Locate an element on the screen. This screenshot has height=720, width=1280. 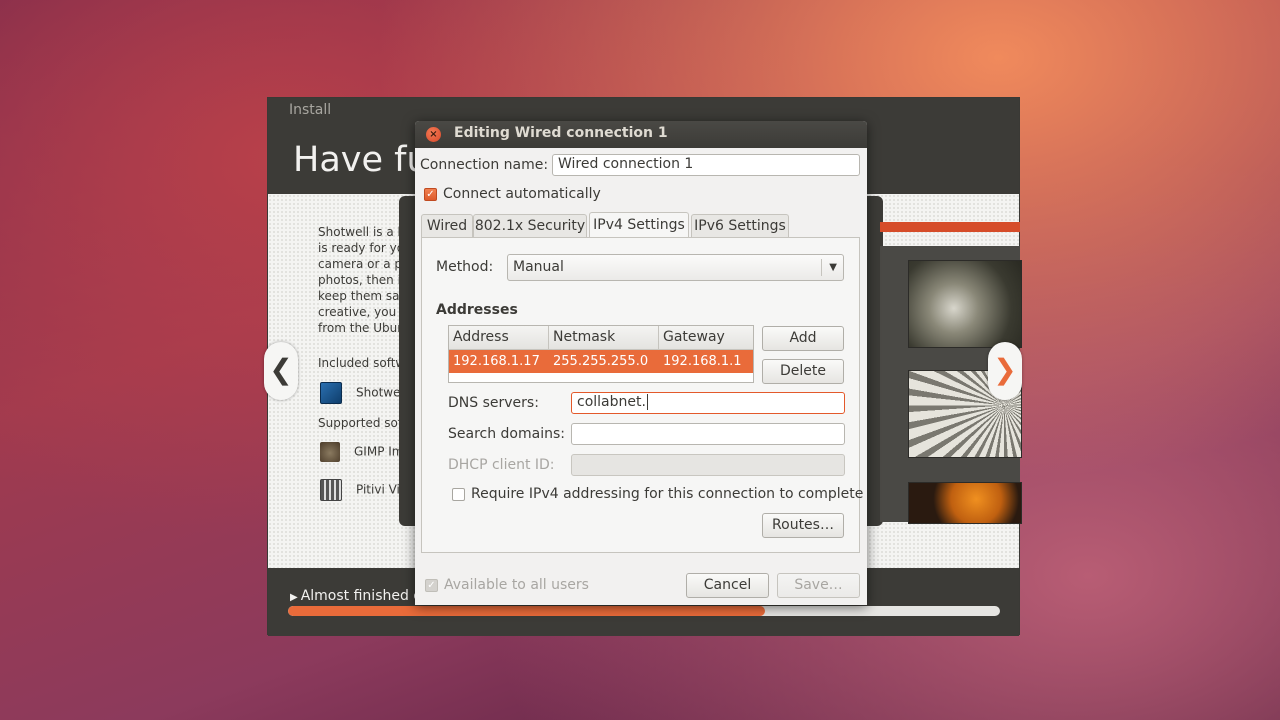
dialog-titlebar: × Editing Wired connection 1 is located at coordinates (641, 134).